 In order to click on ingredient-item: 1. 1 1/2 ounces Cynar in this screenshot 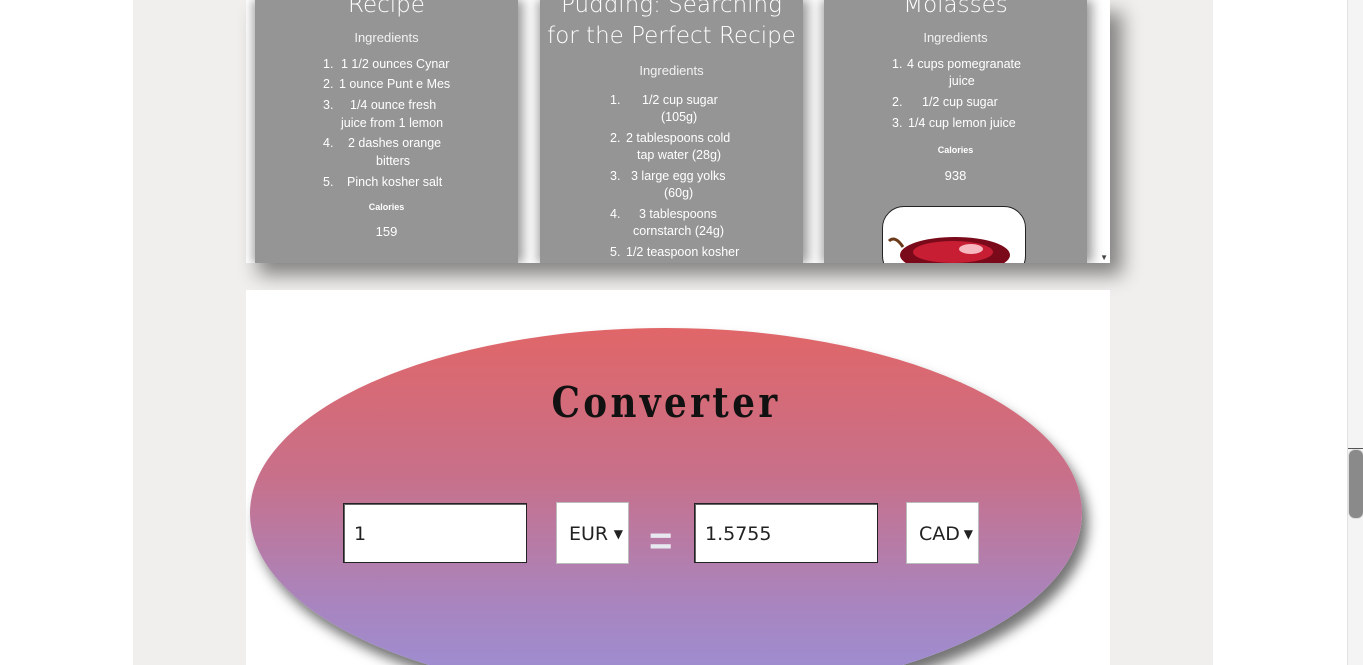, I will do `click(386, 64)`.